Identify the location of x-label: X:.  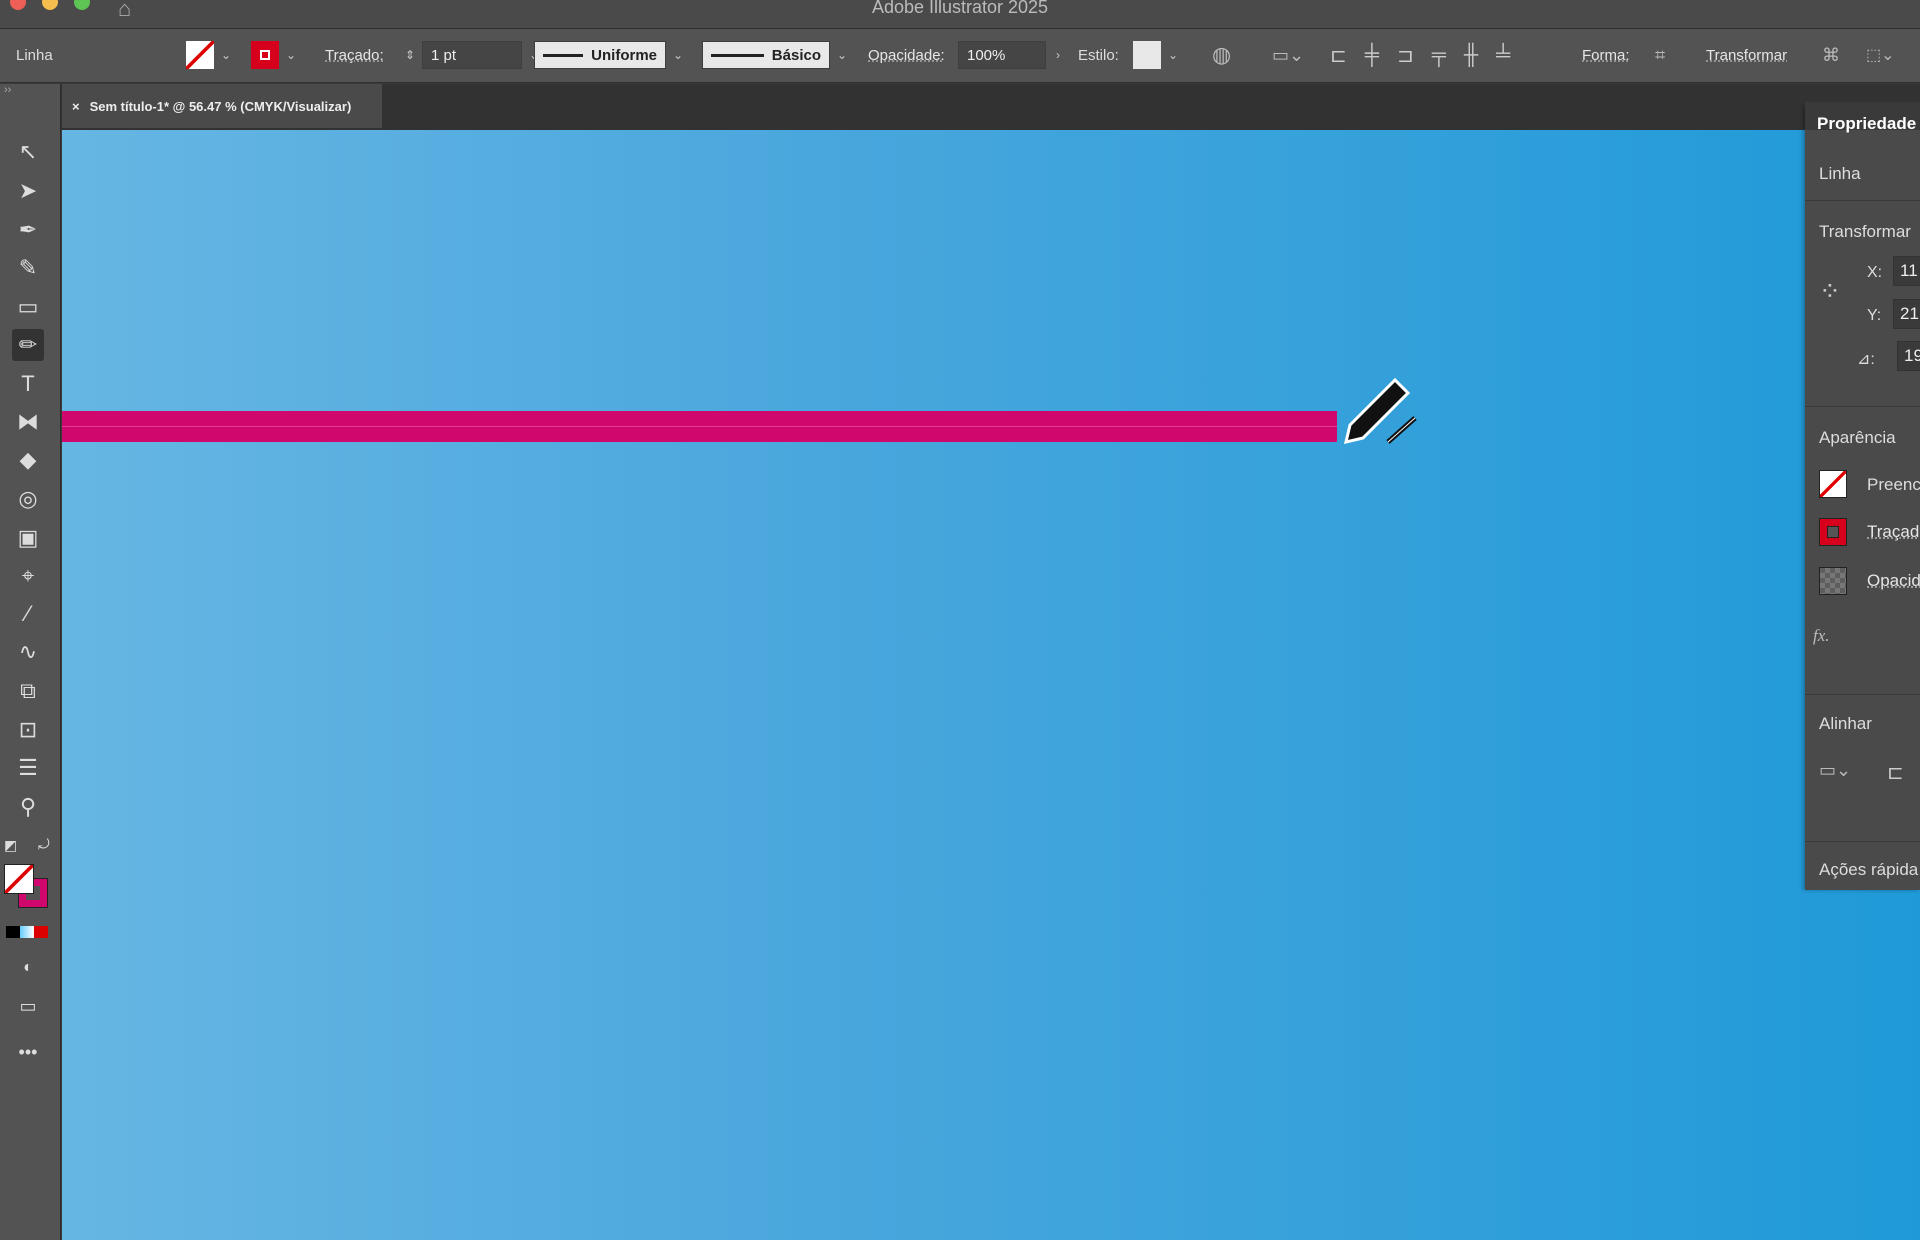
(1875, 272).